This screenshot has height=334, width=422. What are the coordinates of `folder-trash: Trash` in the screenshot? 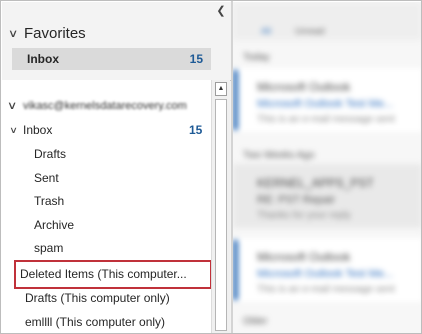 It's located at (49, 201).